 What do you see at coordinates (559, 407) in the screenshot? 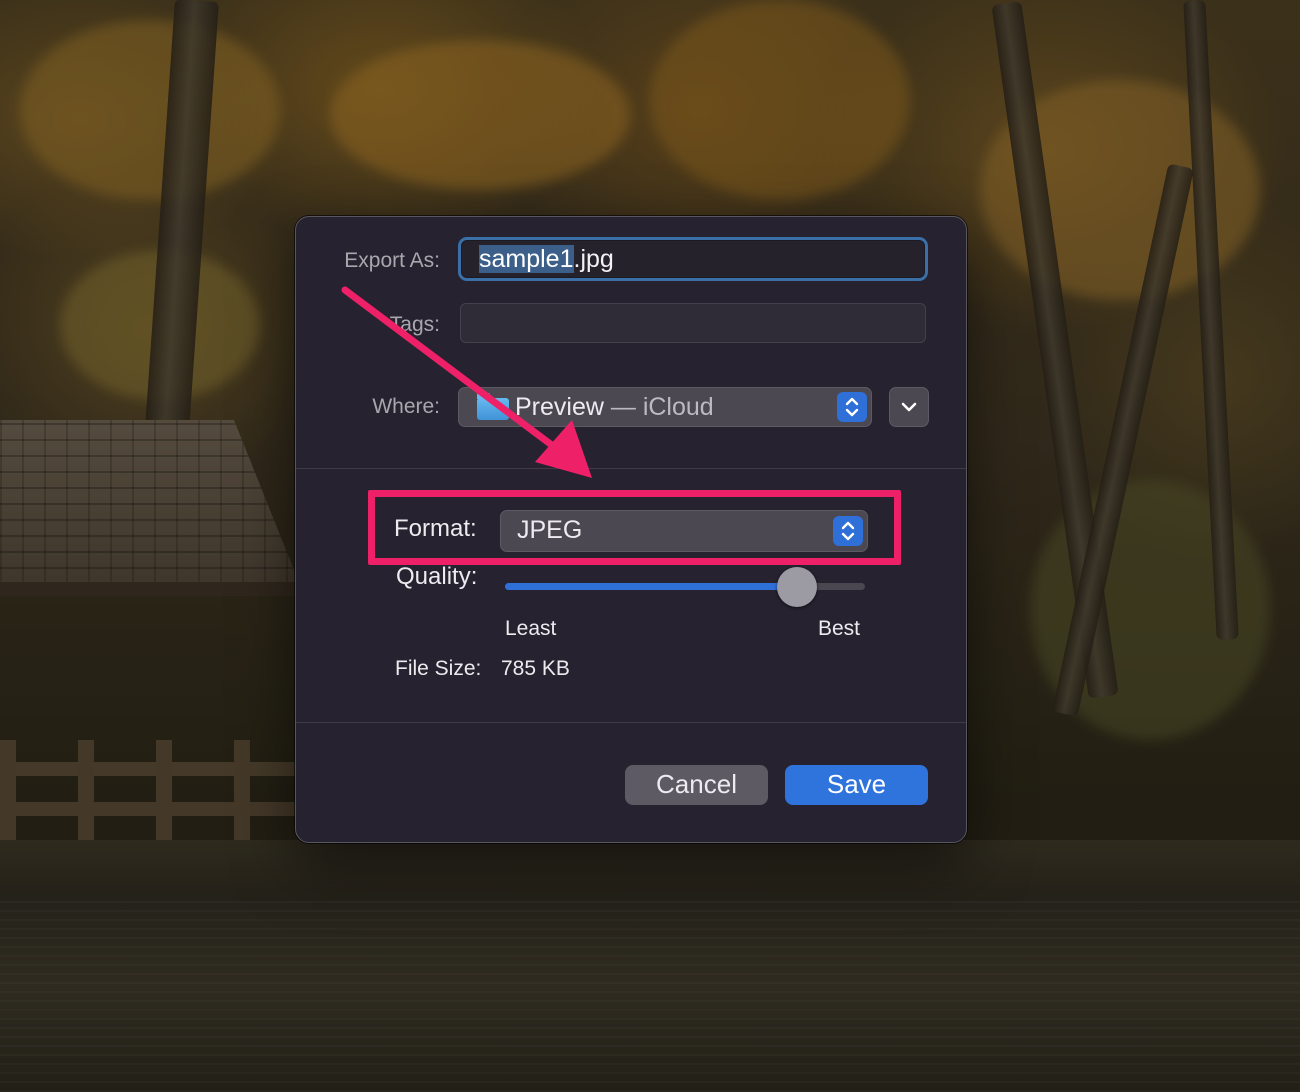
I see `where-folder-name: Preview` at bounding box center [559, 407].